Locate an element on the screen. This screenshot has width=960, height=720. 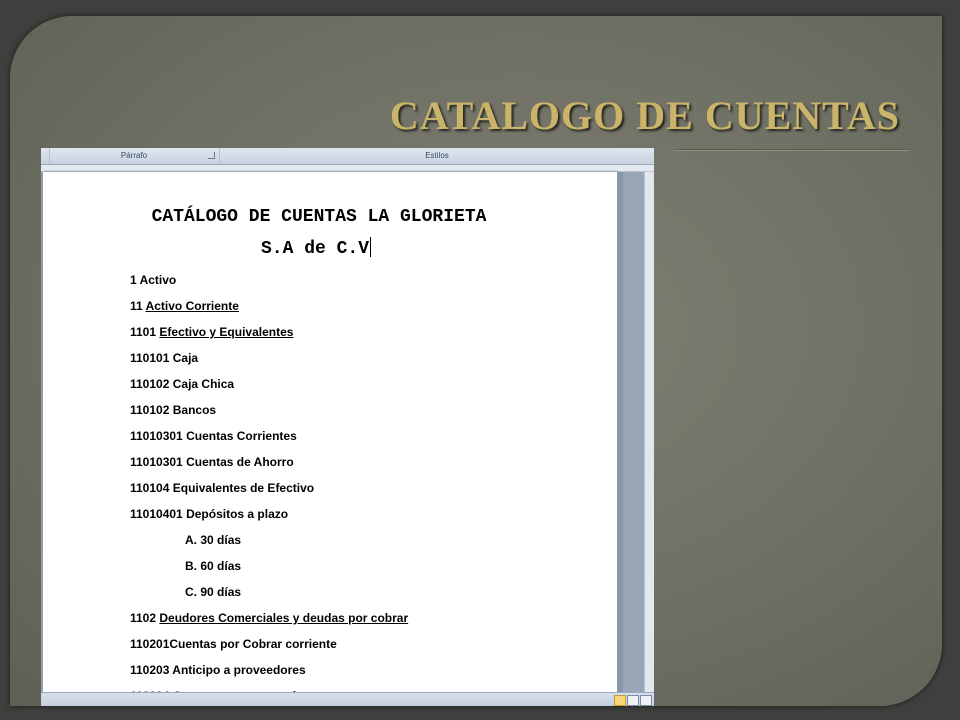
account-entry: 110102 Bancos is located at coordinates (269, 415).